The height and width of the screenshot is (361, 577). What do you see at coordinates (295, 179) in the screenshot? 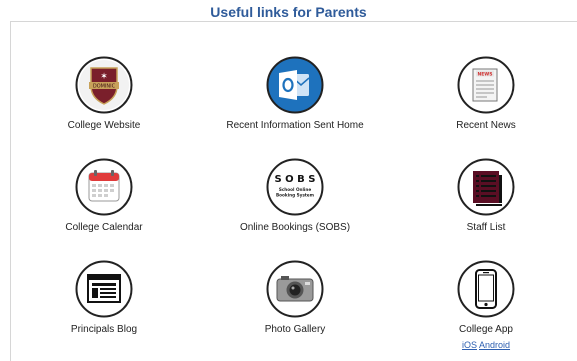
I see `svg-text: S O B S` at bounding box center [295, 179].